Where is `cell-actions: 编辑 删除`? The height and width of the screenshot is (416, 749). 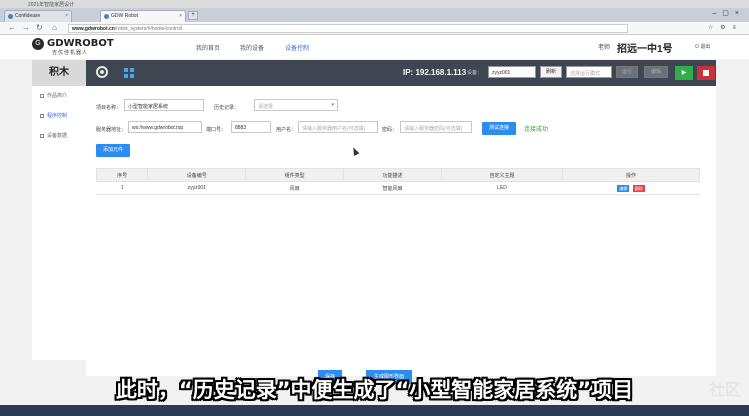 cell-actions: 编辑 删除 is located at coordinates (631, 188).